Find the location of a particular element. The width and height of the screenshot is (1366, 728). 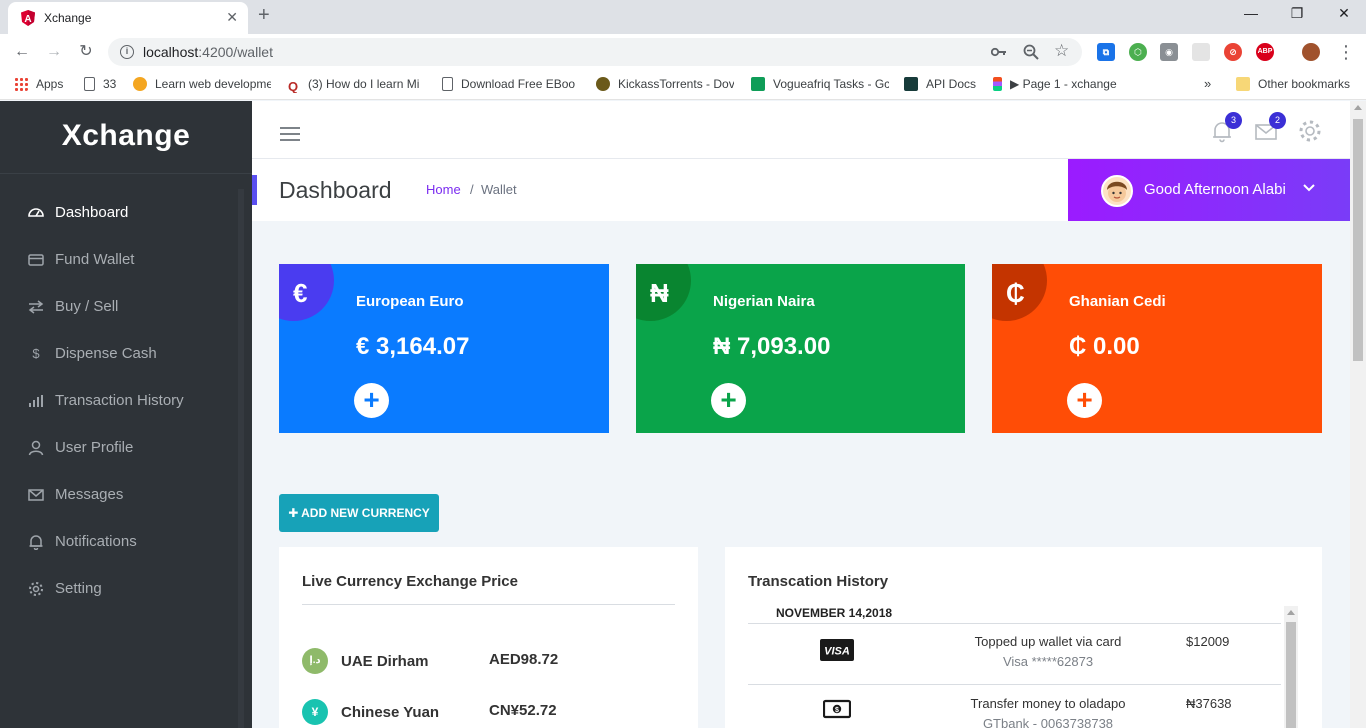

reload-icon: ↻ is located at coordinates (86, 52).